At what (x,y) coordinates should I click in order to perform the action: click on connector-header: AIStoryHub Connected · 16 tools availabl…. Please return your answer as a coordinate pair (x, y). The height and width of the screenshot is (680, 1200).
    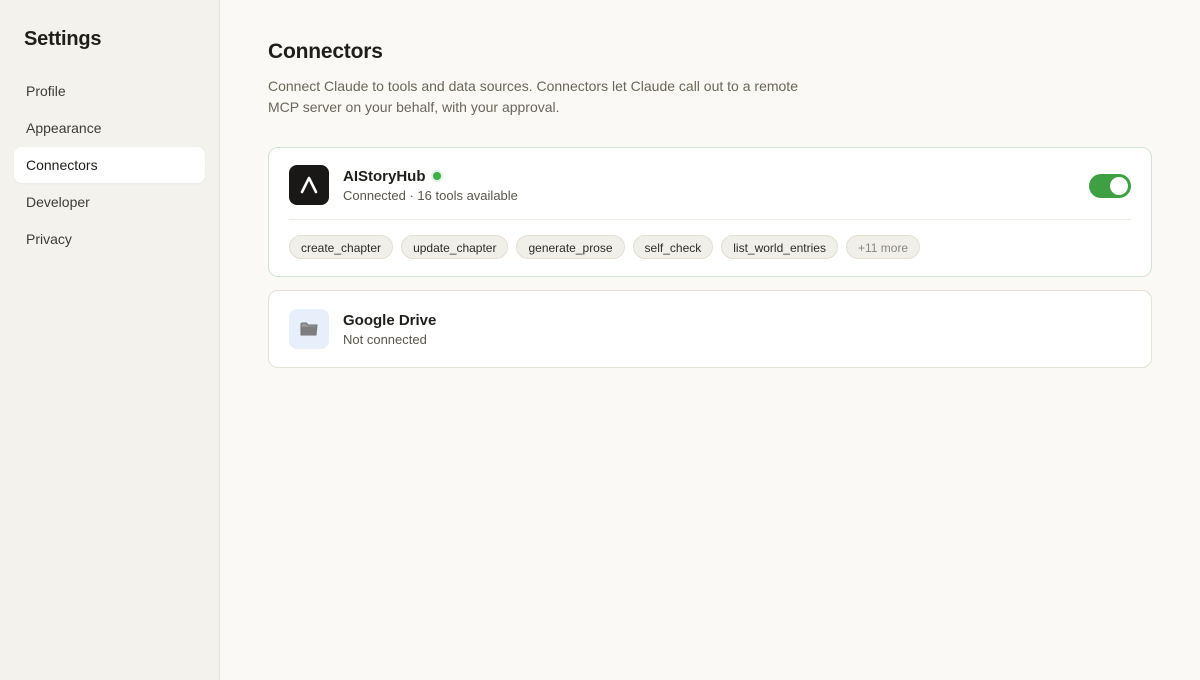
    Looking at the image, I should click on (710, 183).